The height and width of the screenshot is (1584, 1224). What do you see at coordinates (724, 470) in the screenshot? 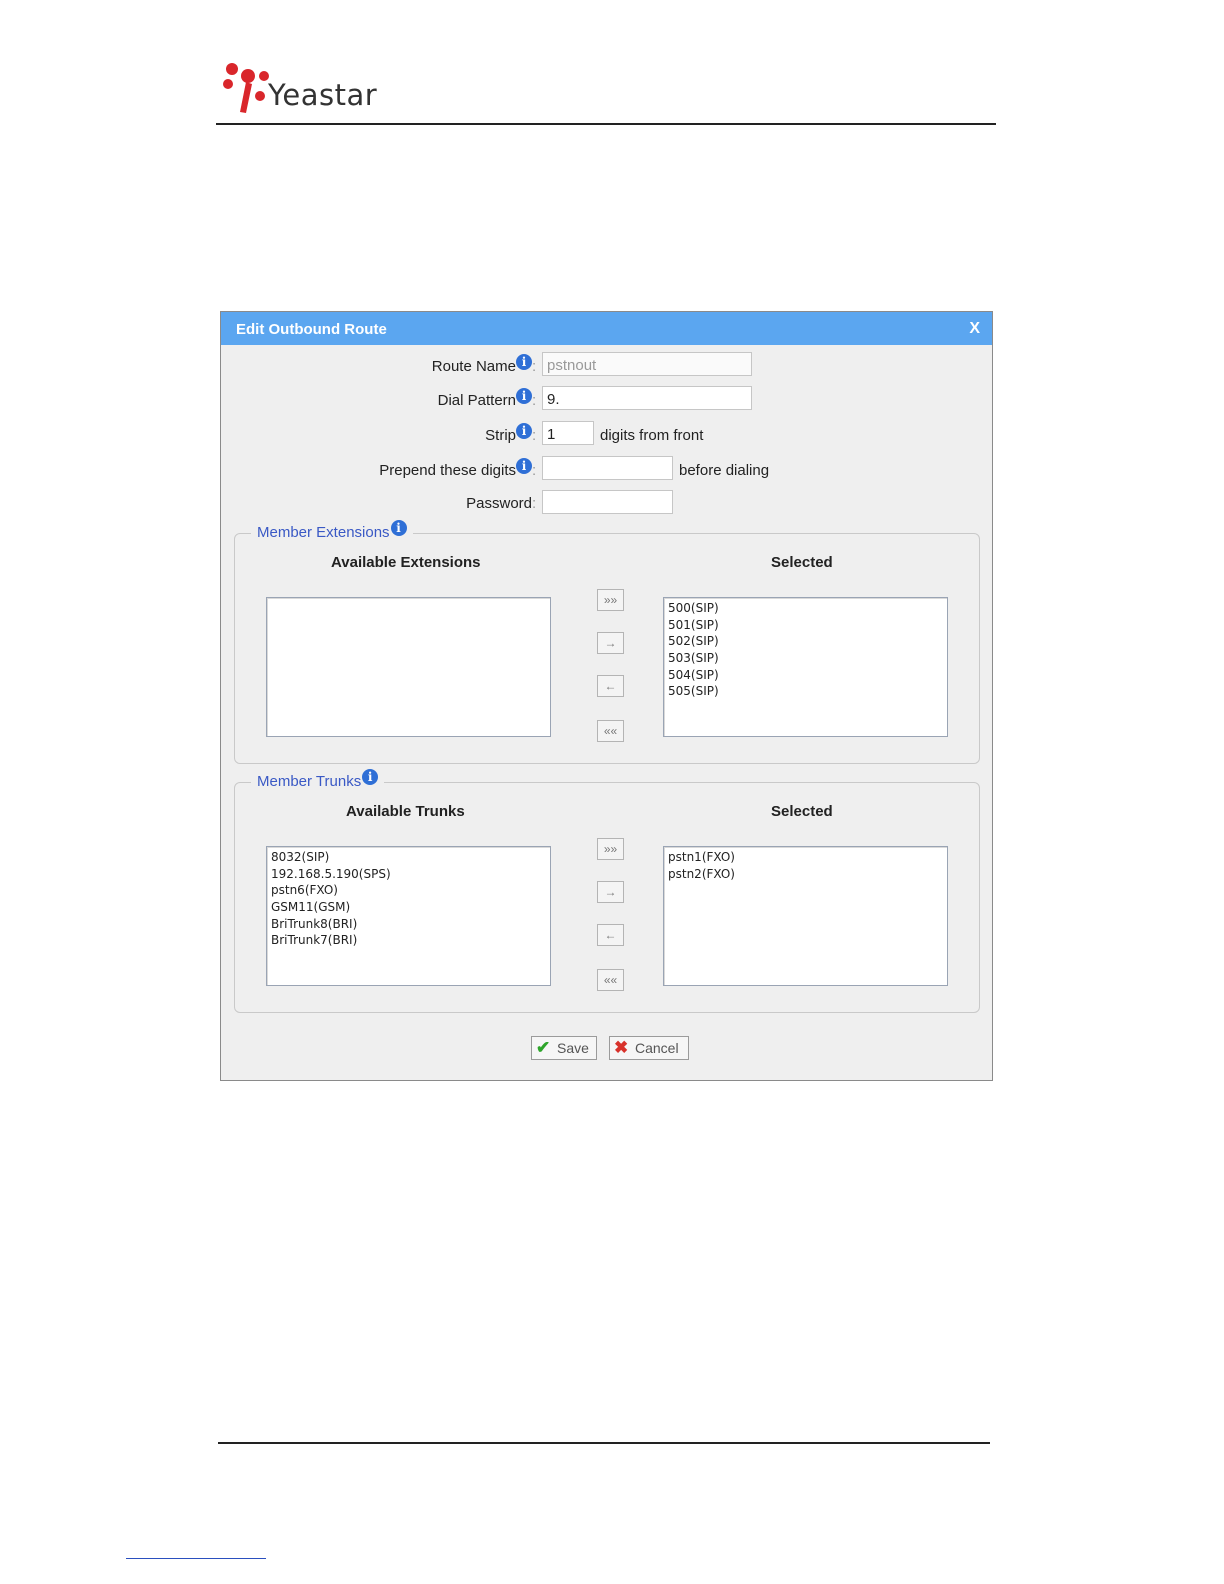
I see `prepend-suffix: before dialing` at bounding box center [724, 470].